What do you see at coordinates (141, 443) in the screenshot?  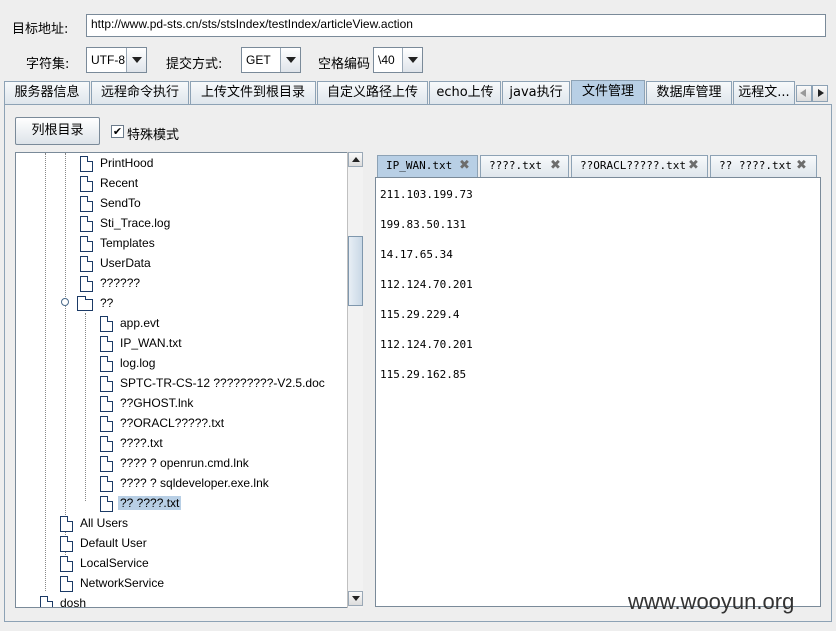 I see `tree-item-label: ????.txt` at bounding box center [141, 443].